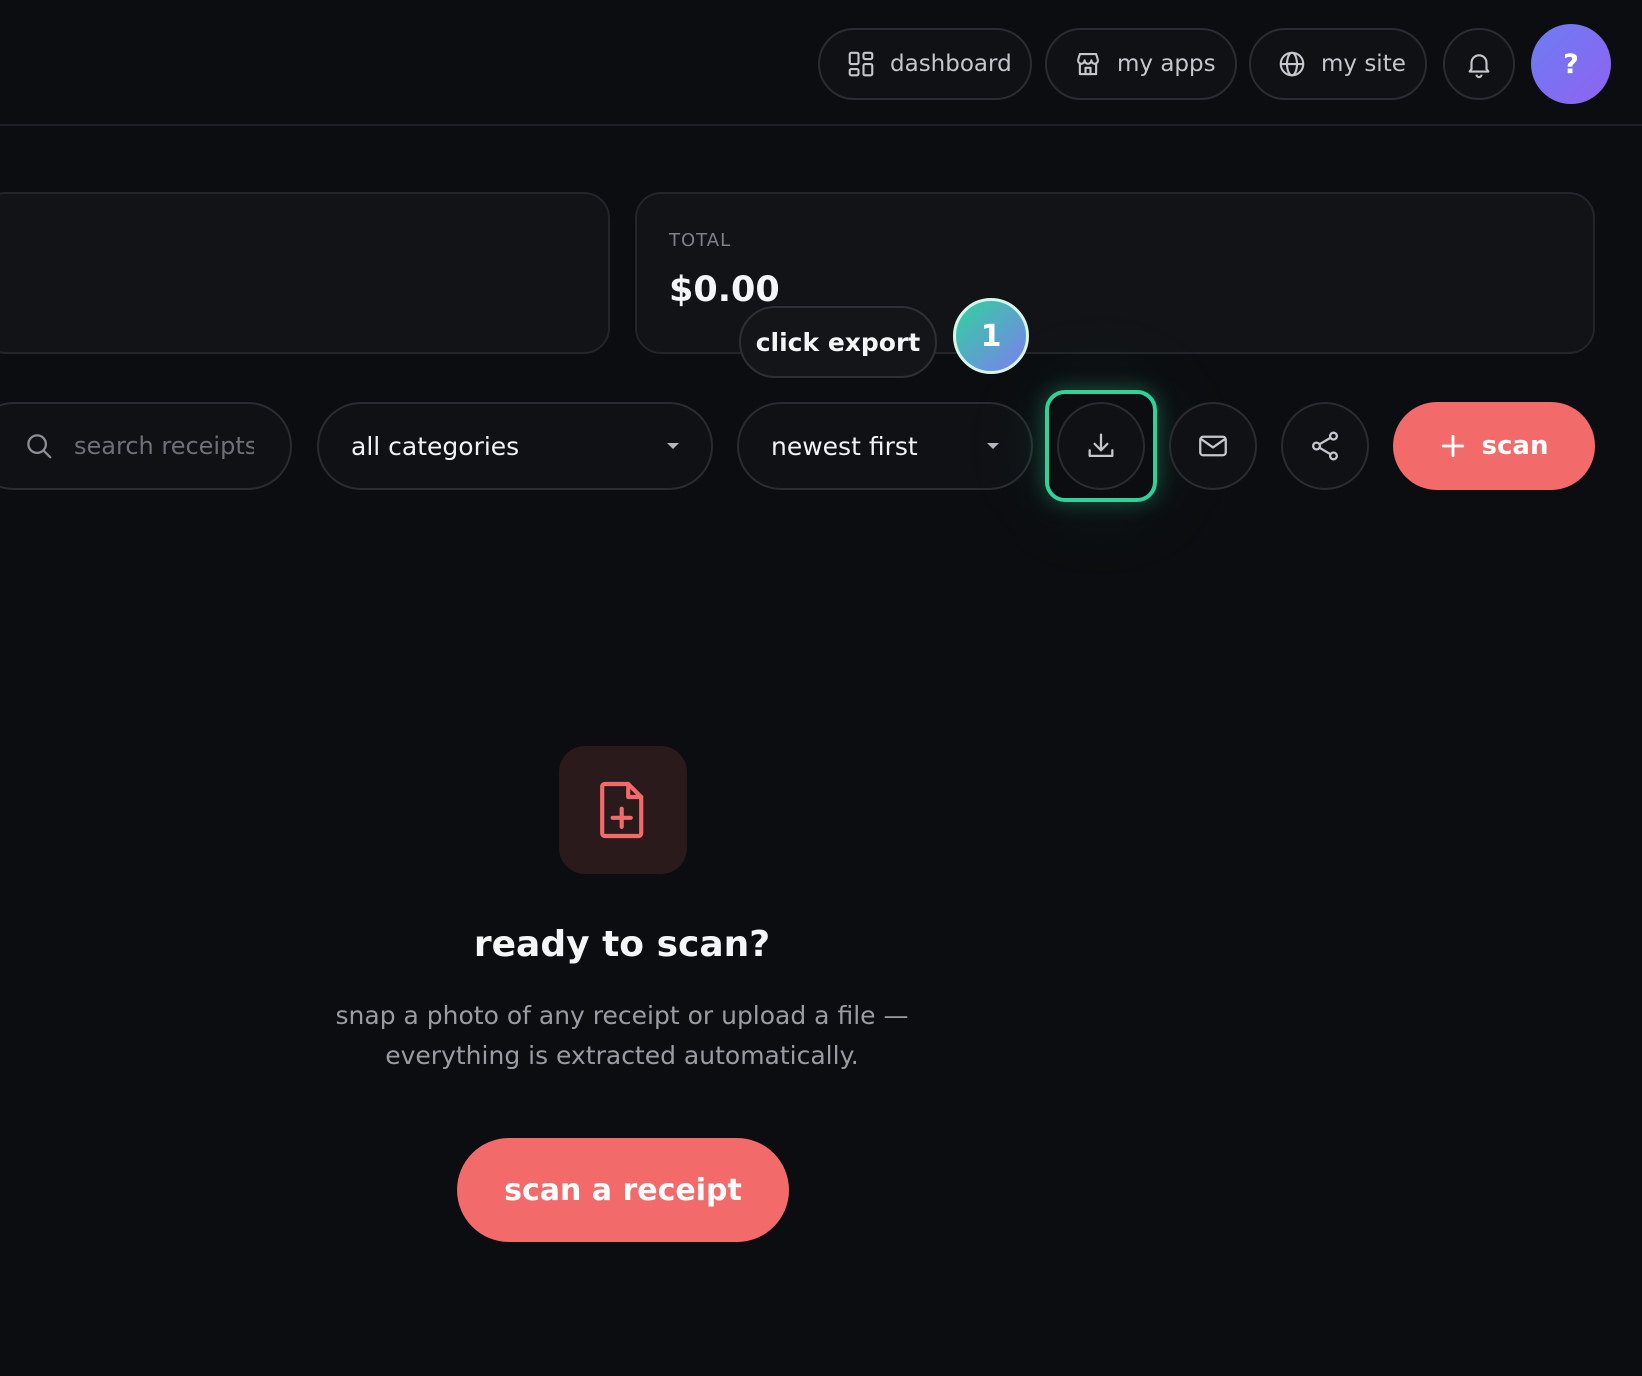  I want to click on search-field, so click(146, 446).